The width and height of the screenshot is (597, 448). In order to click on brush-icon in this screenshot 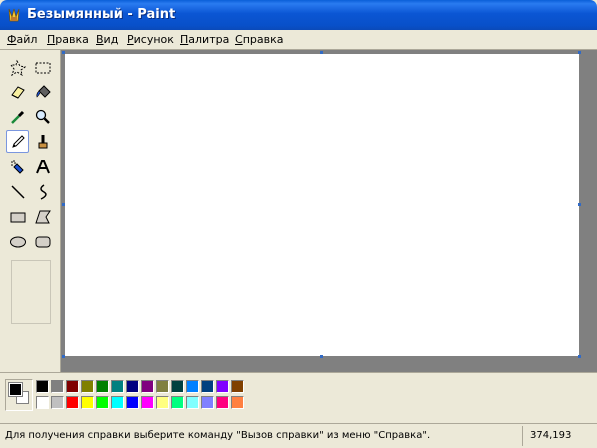, I will do `click(42, 141)`.